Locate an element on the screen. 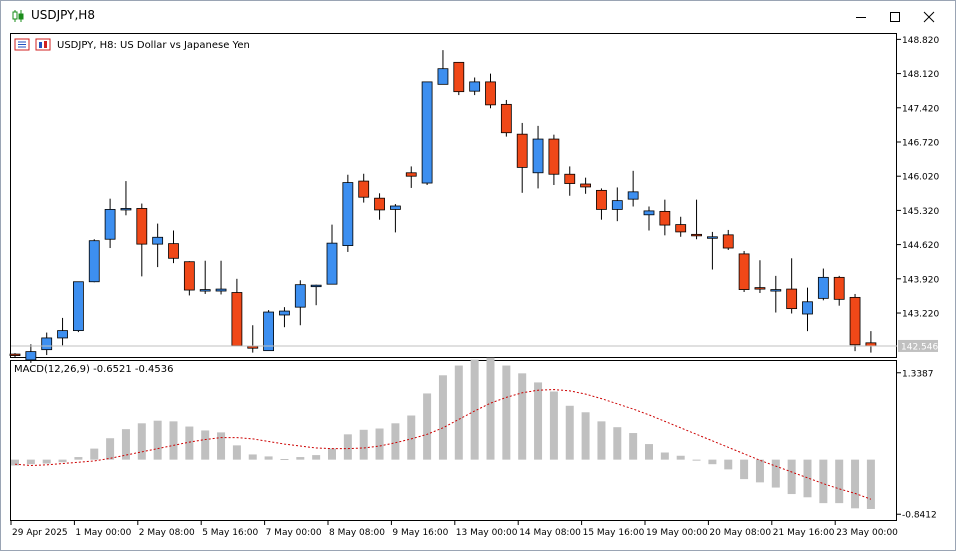 The image size is (956, 551). one-click-trading-icon is located at coordinates (43, 44).